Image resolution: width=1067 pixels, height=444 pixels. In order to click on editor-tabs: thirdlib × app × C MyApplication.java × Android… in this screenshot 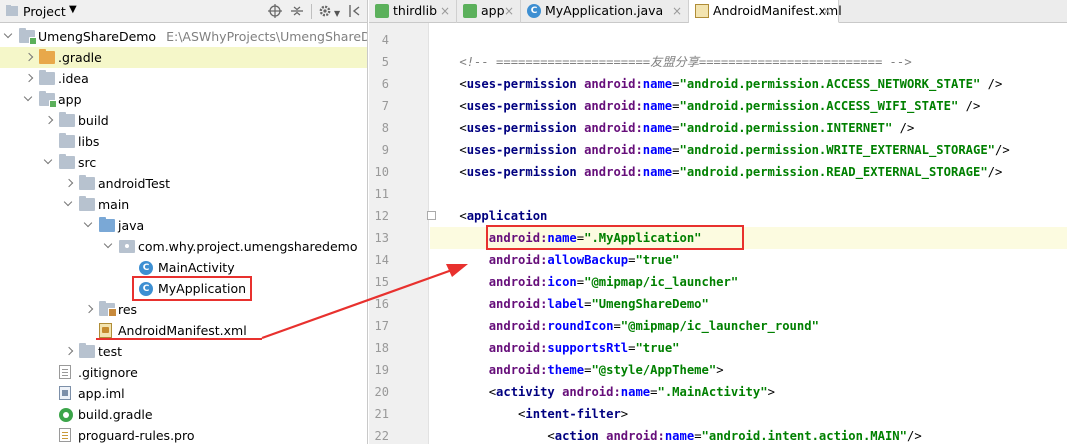, I will do `click(718, 11)`.